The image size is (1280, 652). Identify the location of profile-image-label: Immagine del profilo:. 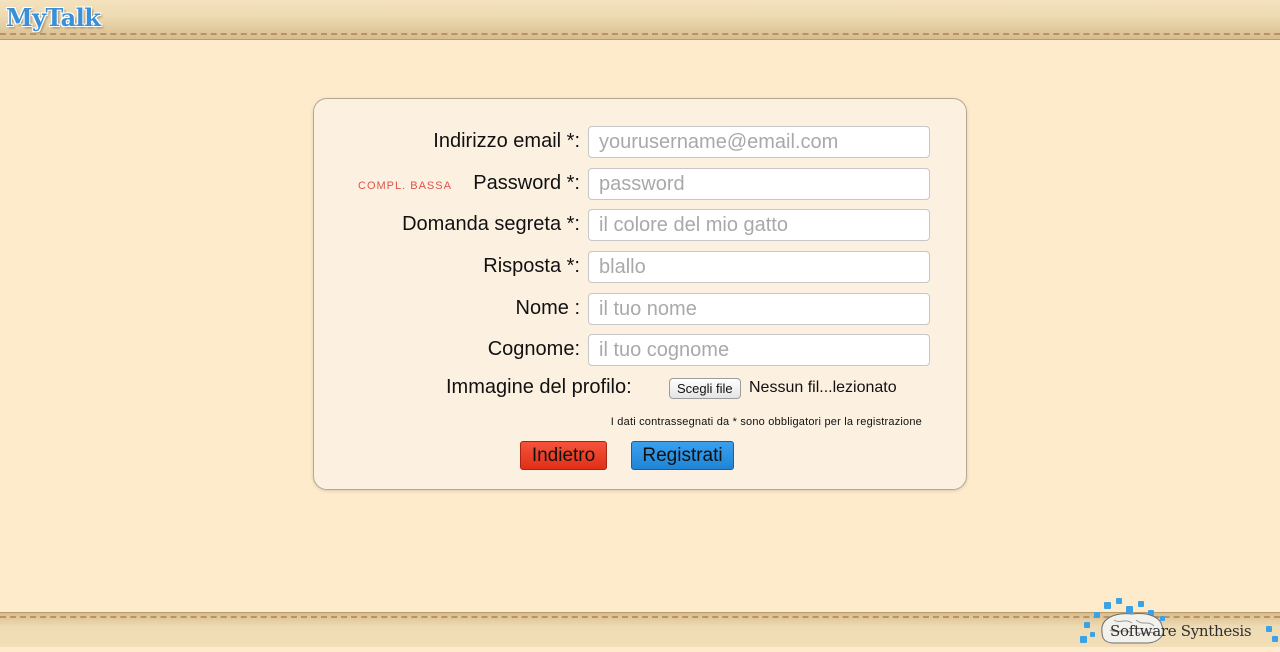
(539, 387).